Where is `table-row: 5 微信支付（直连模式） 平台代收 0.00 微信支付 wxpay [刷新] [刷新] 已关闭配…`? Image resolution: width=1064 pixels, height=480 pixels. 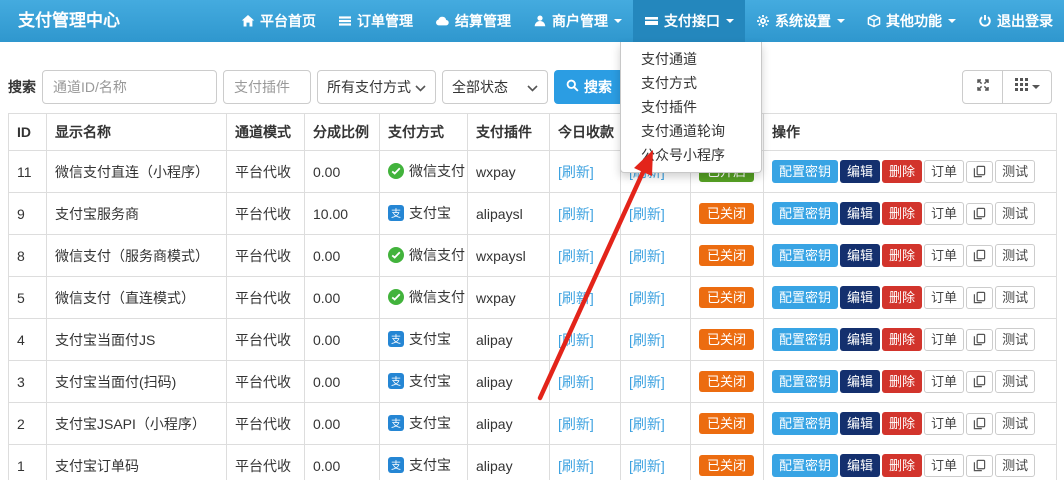
table-row: 5 微信支付（直连模式） 平台代收 0.00 微信支付 wxpay [刷新] [刷新] 已关闭配… is located at coordinates (532, 297).